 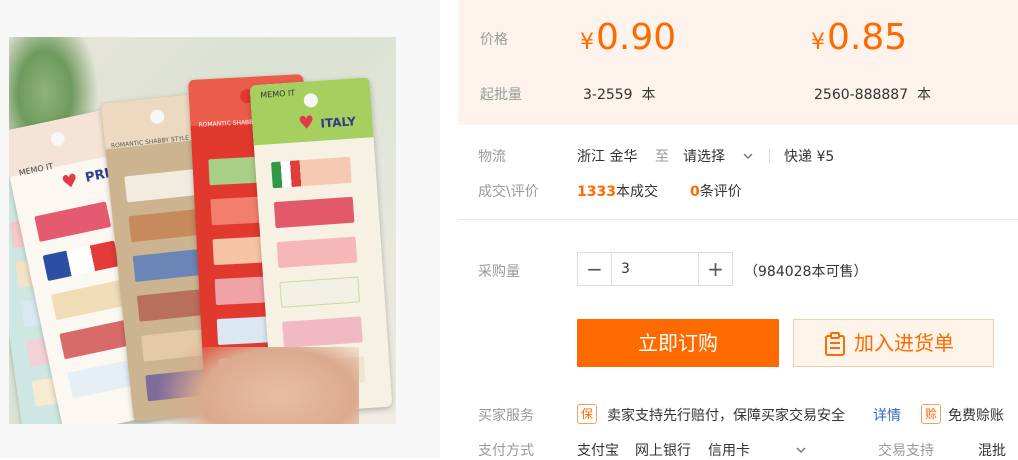 I want to click on shipping-fee: ¥5, so click(x=825, y=157).